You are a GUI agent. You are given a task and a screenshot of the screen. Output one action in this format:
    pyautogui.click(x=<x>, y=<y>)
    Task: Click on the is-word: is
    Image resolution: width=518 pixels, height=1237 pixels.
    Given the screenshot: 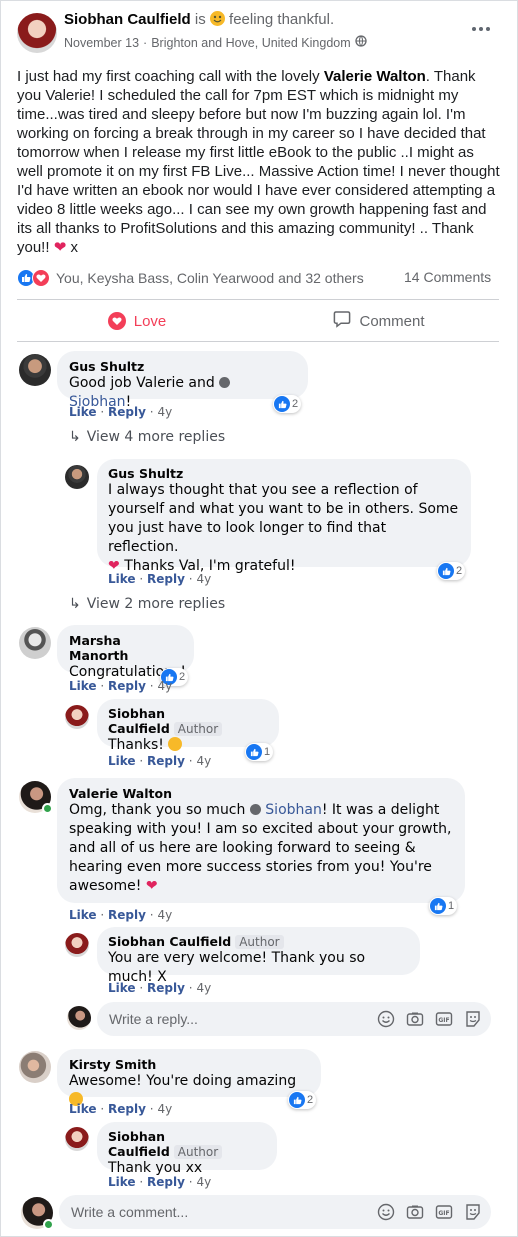 What is the action you would take?
    pyautogui.click(x=200, y=19)
    